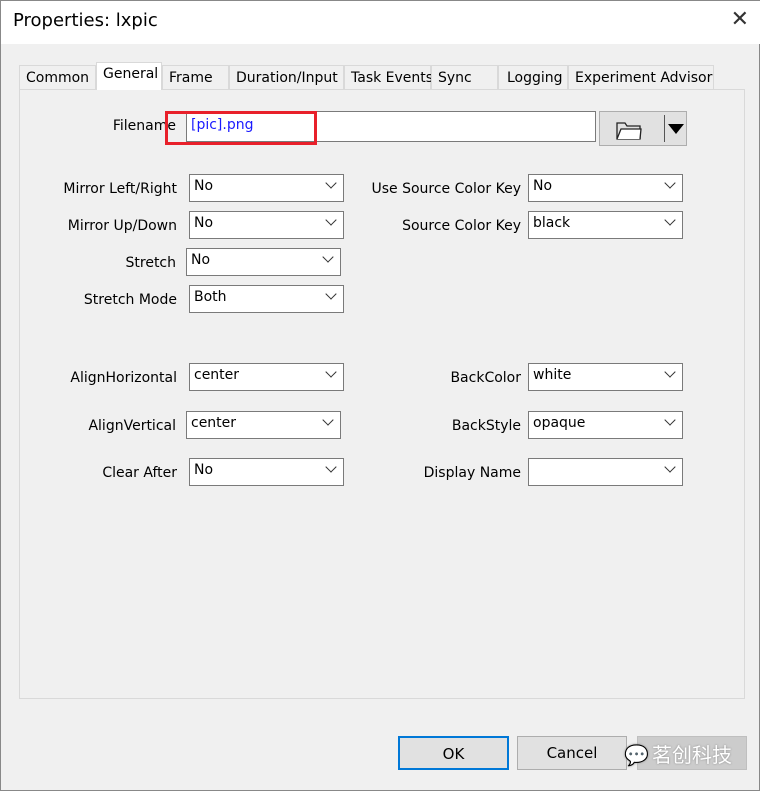 This screenshot has height=791, width=760. What do you see at coordinates (201, 260) in the screenshot?
I see `stretch-value: No` at bounding box center [201, 260].